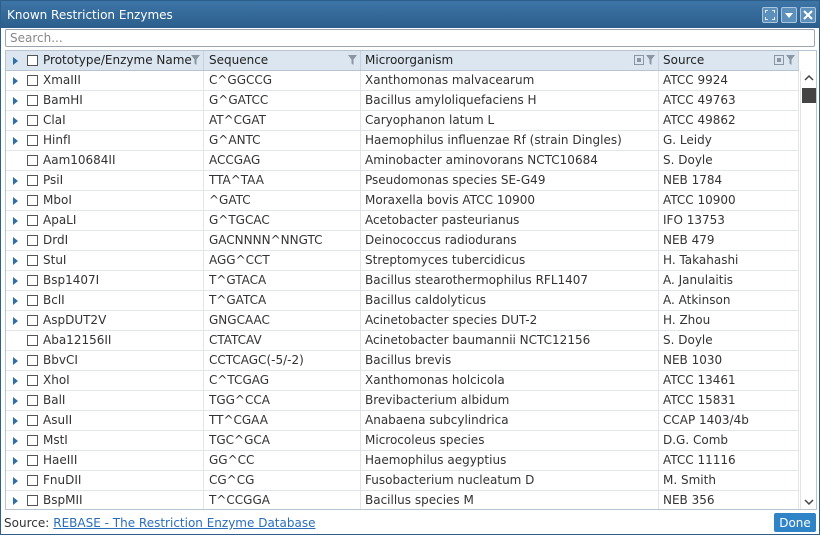 The width and height of the screenshot is (820, 535). Describe the element at coordinates (510, 180) in the screenshot. I see `cell-microorganism: Pseudomonas species SE-G49` at that location.